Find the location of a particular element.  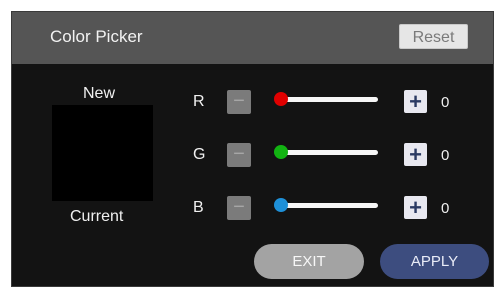

blue-increment-button: + is located at coordinates (415, 207).